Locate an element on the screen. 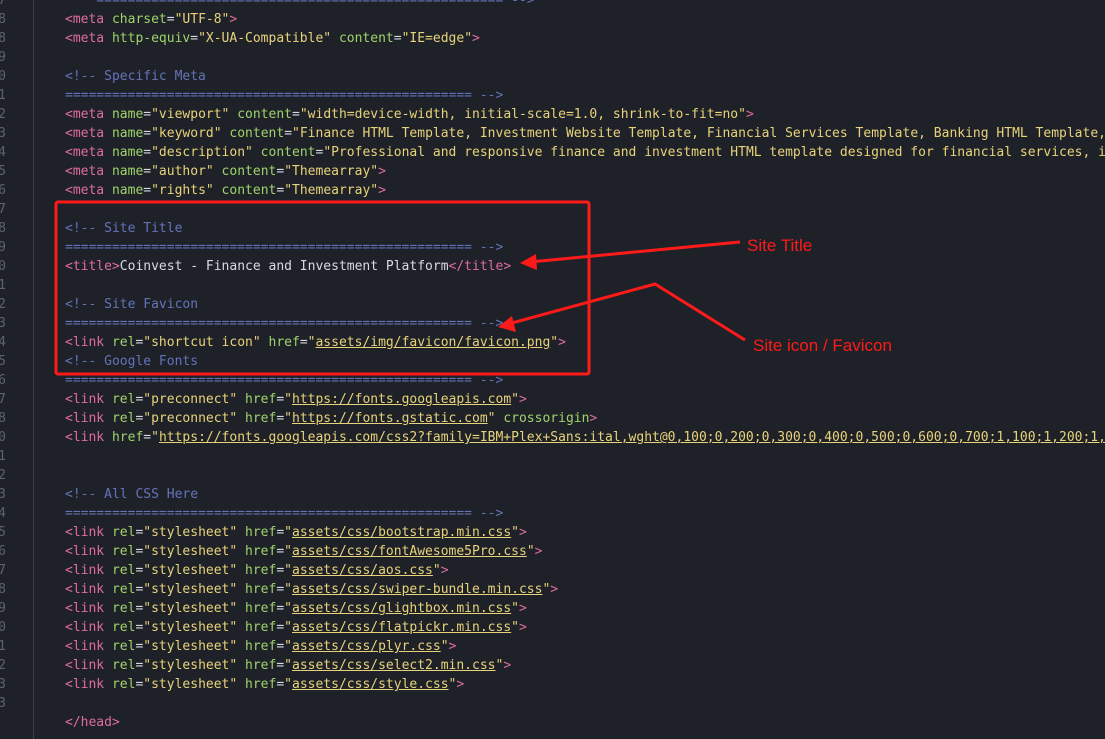 The image size is (1105, 739). site-icon-annotation: Site icon / Favicon is located at coordinates (822, 345).